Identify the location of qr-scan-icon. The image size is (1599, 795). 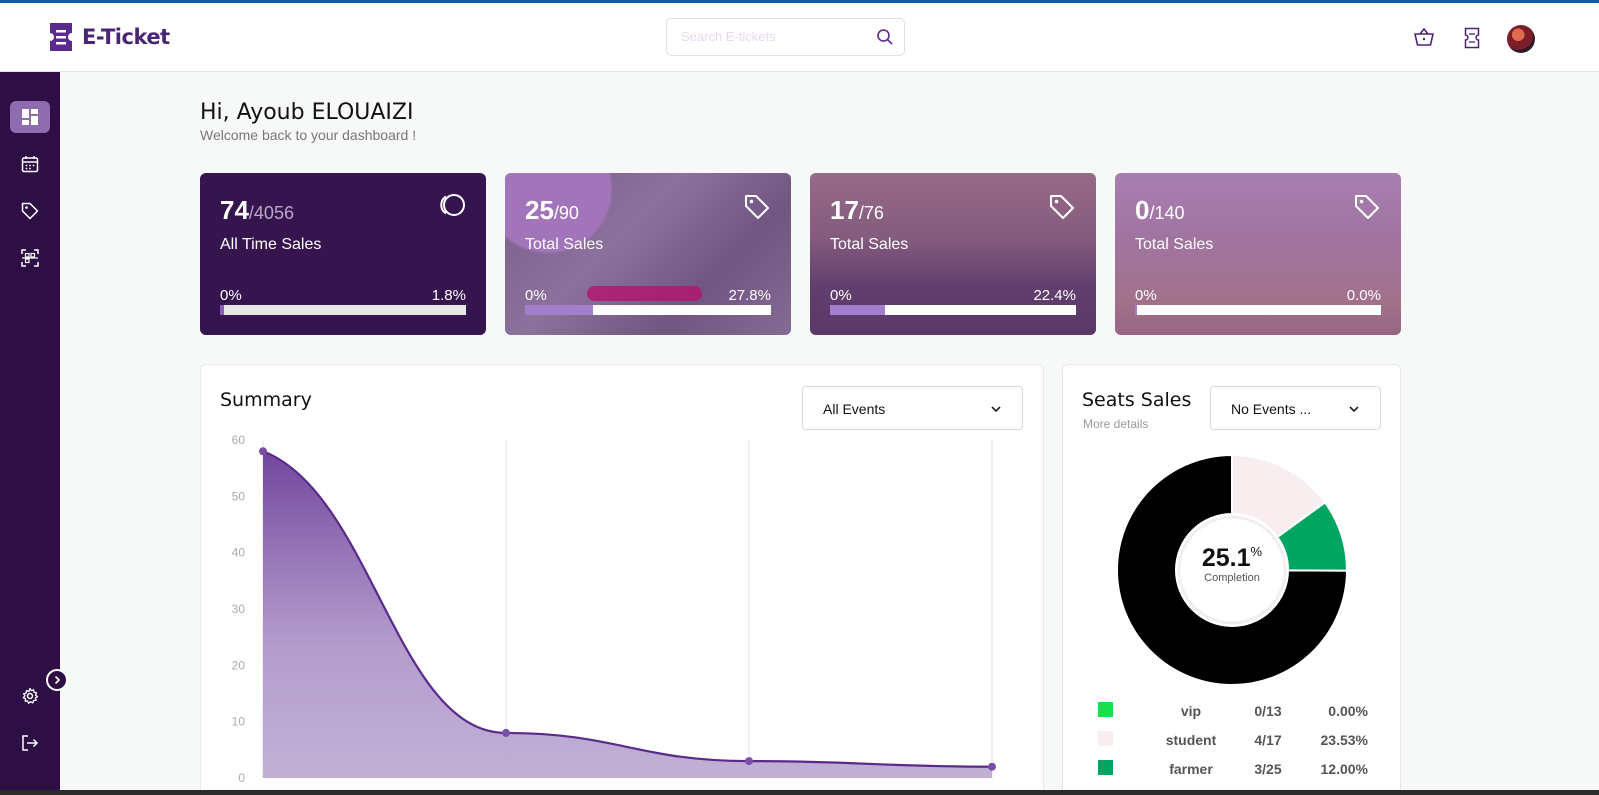
(30, 258).